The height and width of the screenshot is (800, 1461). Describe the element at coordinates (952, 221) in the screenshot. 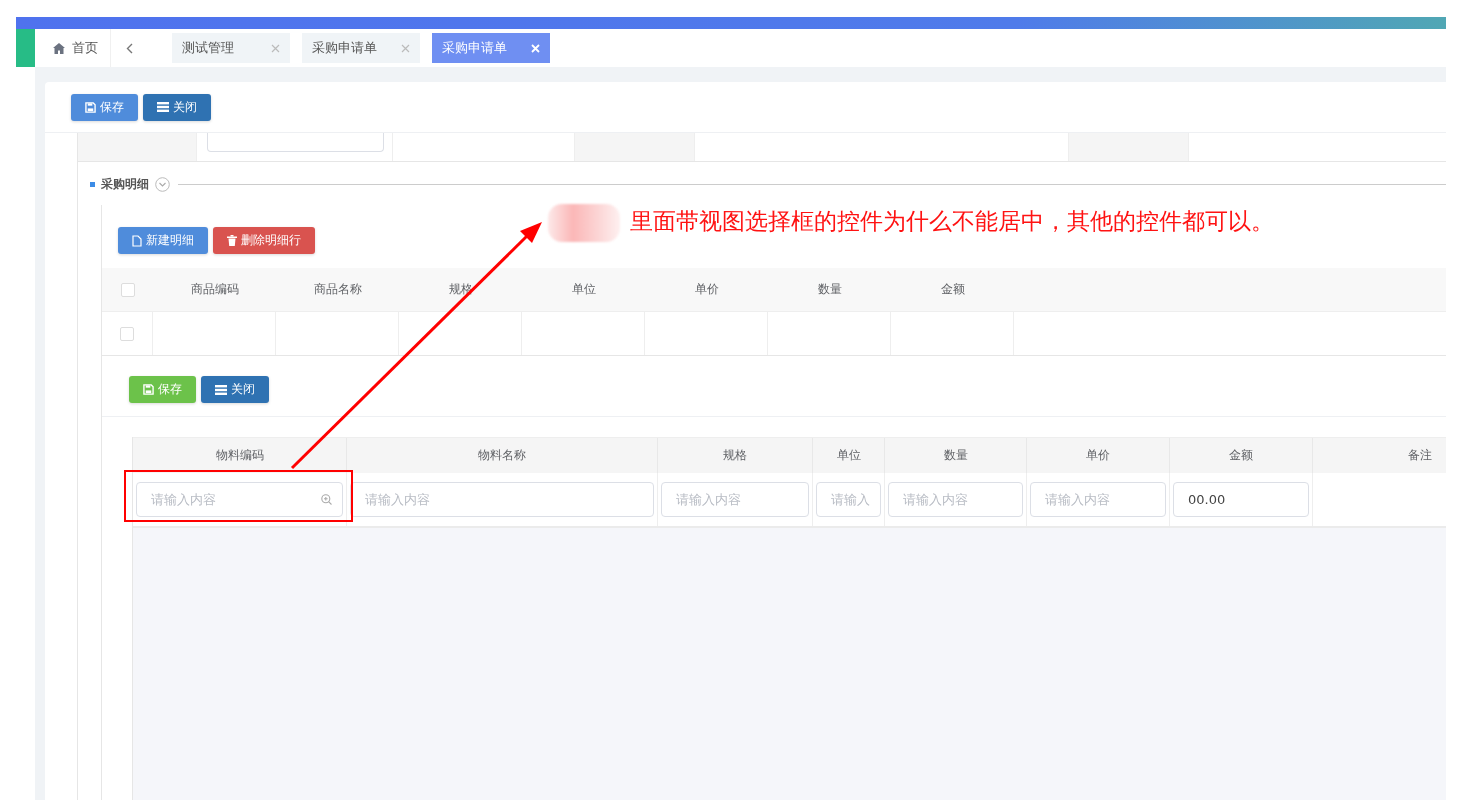

I see `annotation-text: 里面带视图选择框的控件为什么不能居中，其他的控件都可以。` at that location.